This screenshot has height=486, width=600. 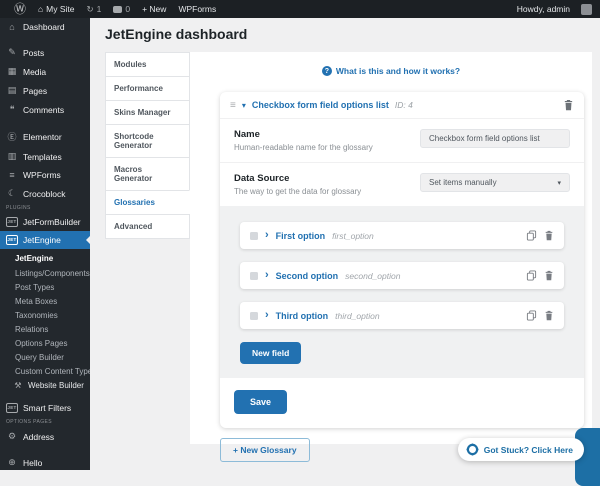 I want to click on sidebar-item: ▦ Media, so click(x=45, y=71).